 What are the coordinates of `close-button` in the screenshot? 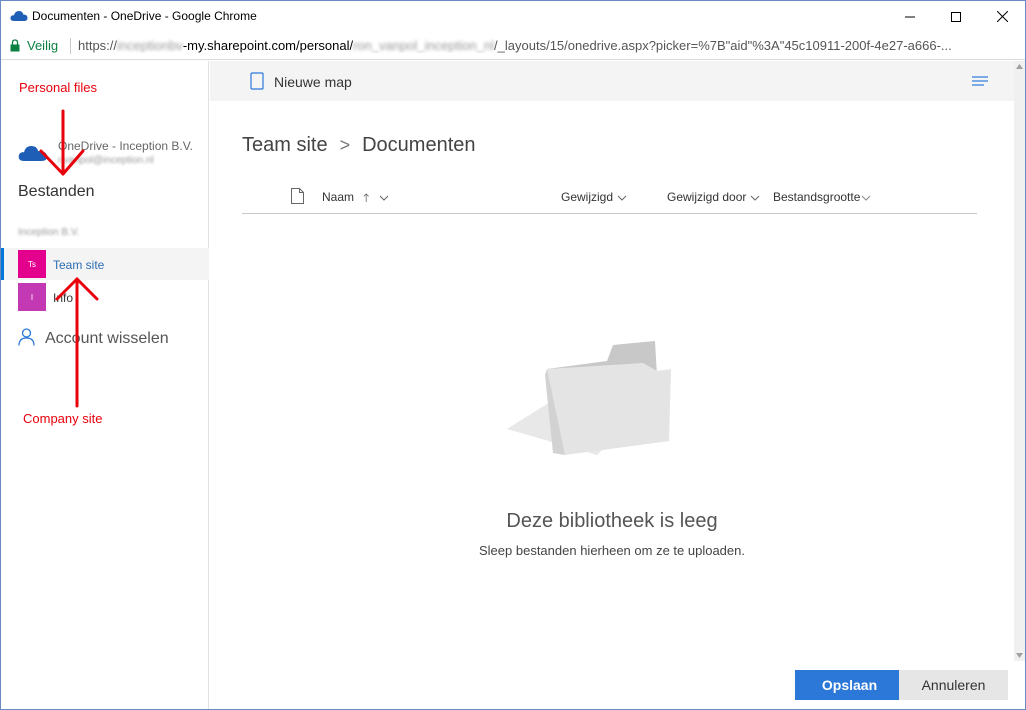 It's located at (1002, 16).